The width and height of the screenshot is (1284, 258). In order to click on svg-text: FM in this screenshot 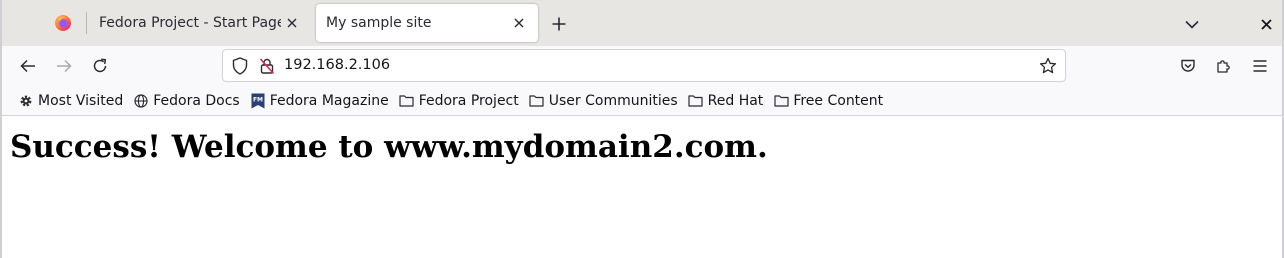, I will do `click(258, 99)`.